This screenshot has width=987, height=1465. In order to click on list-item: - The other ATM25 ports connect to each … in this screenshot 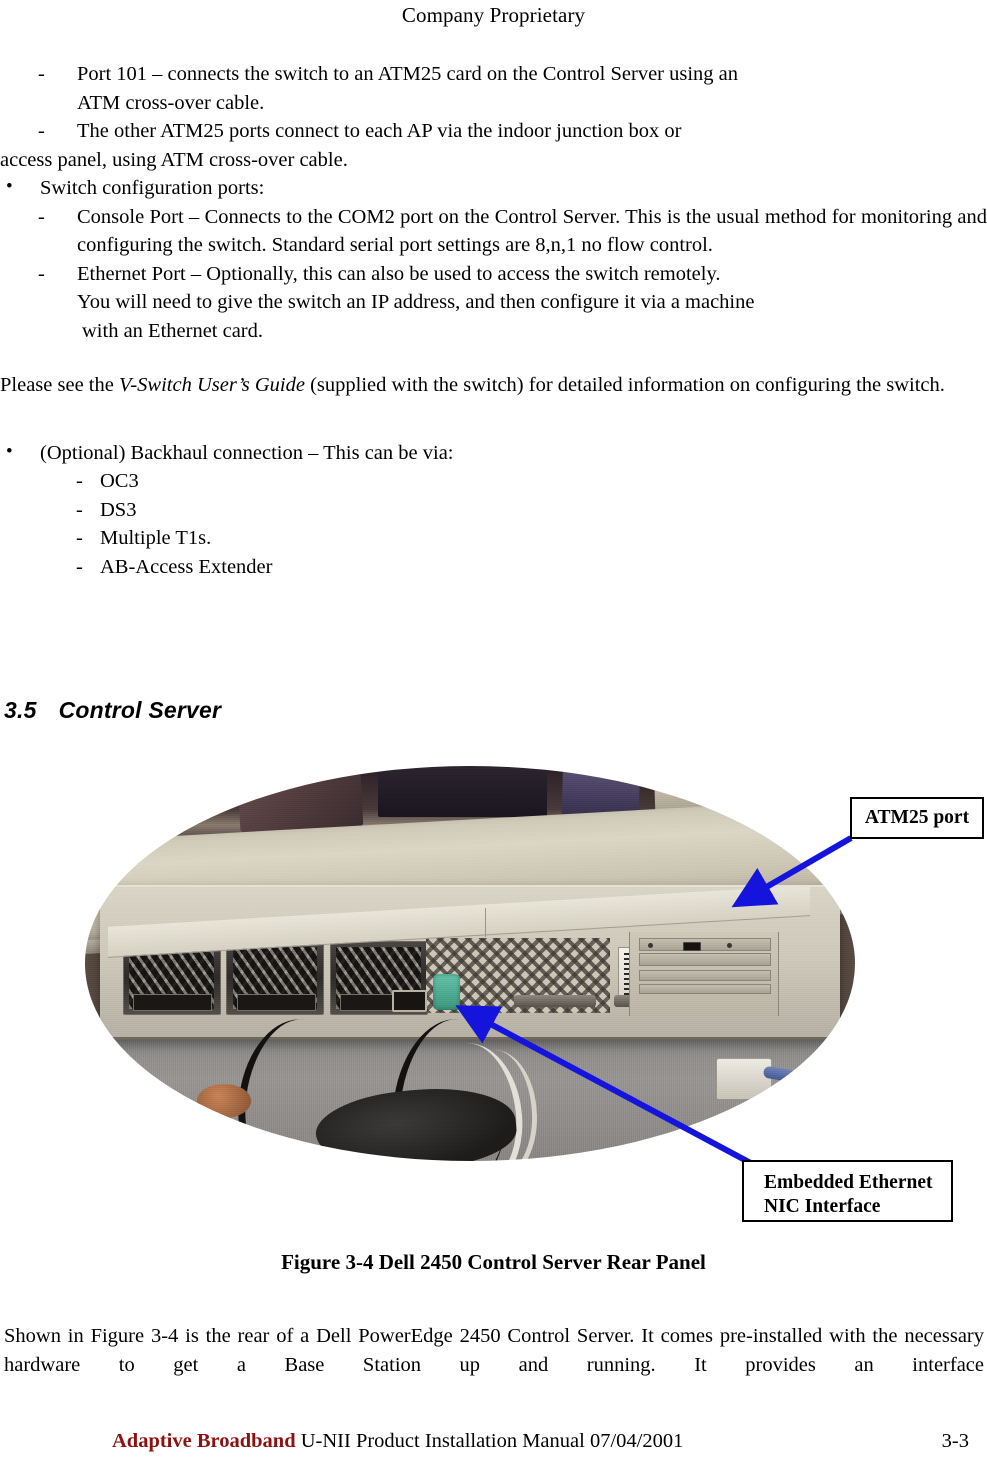, I will do `click(493, 131)`.